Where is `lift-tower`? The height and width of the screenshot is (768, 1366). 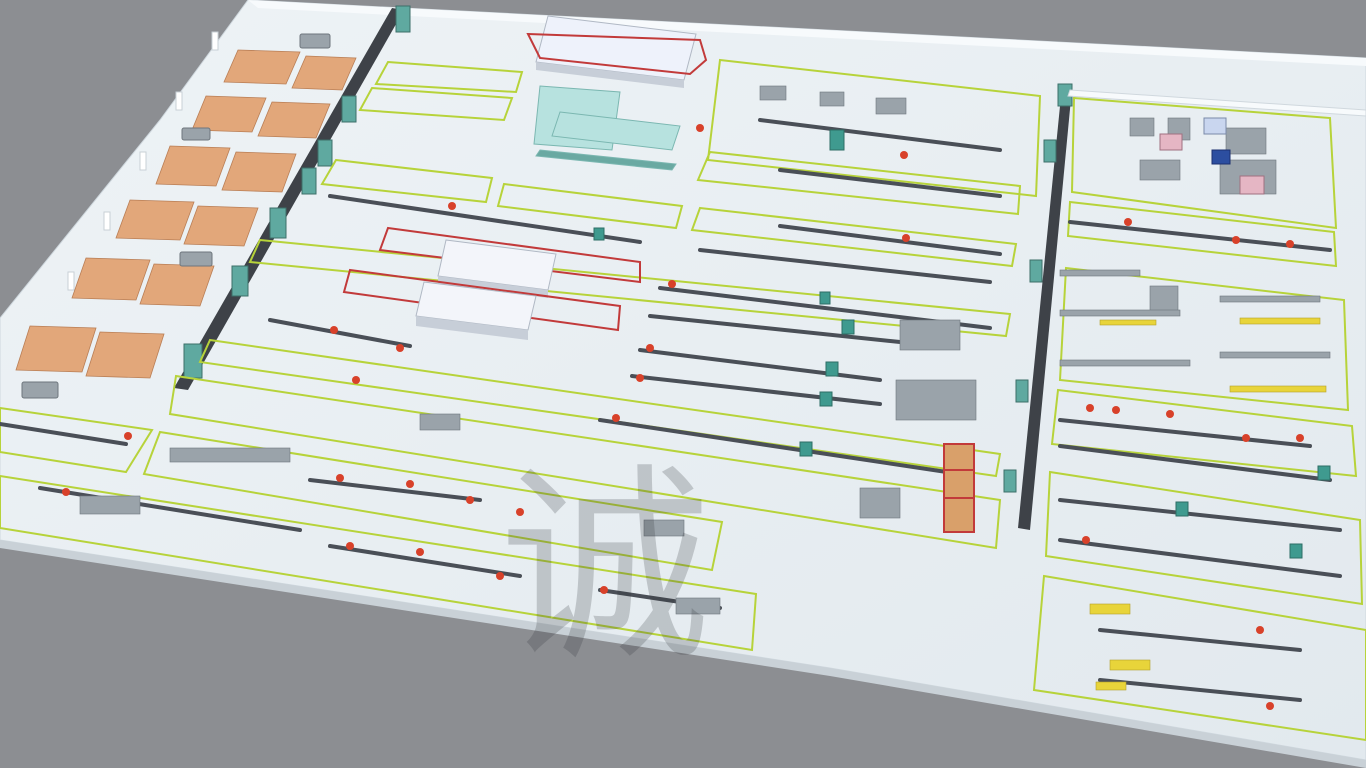
lift-tower is located at coordinates (959, 488).